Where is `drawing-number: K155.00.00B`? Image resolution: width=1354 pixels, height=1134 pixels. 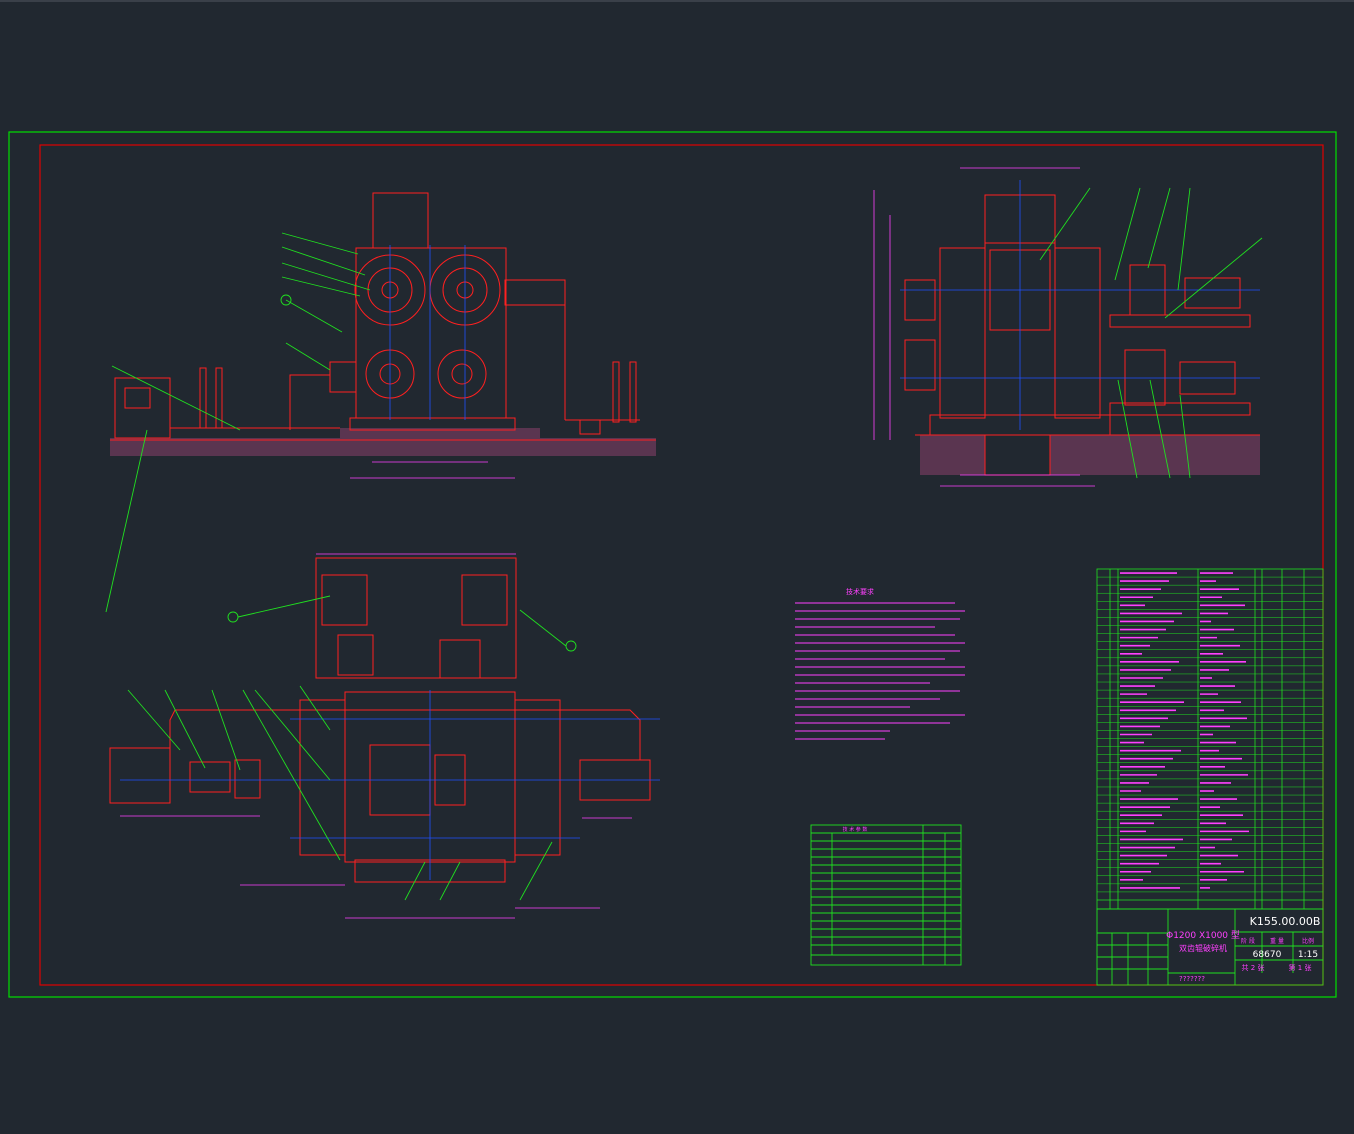 drawing-number: K155.00.00B is located at coordinates (1285, 921).